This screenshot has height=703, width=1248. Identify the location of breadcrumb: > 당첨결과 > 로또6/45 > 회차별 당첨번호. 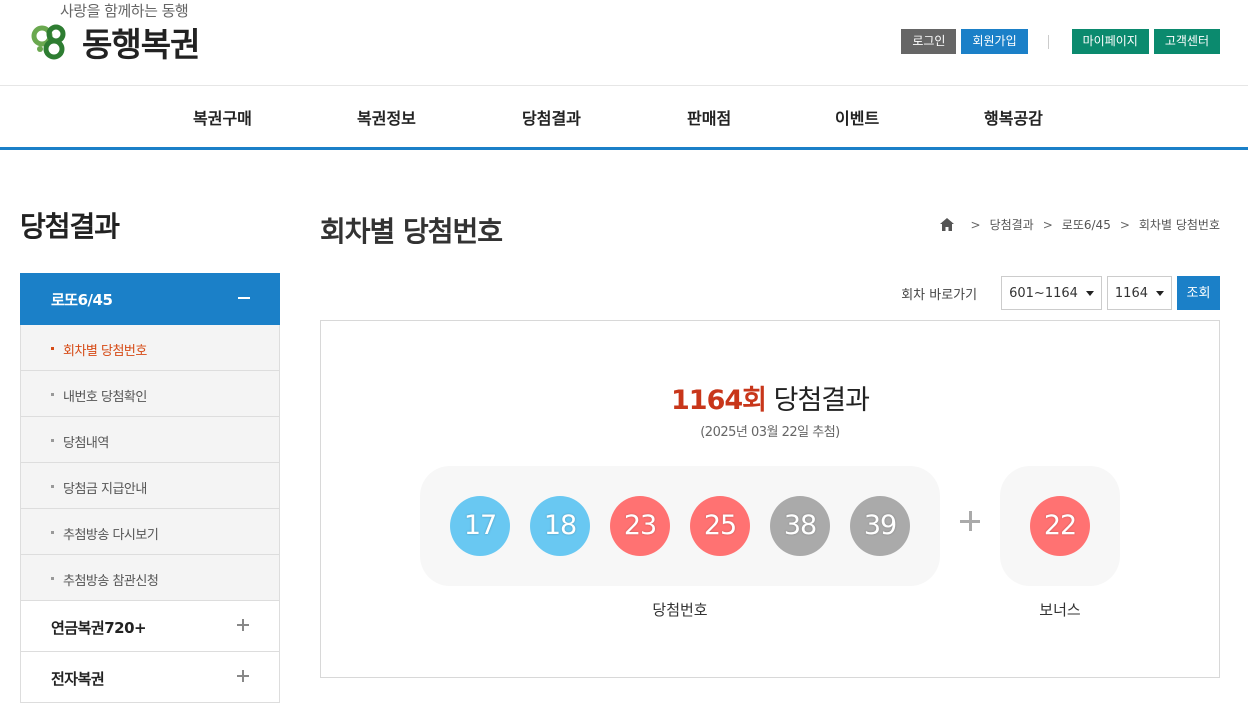
(1079, 224).